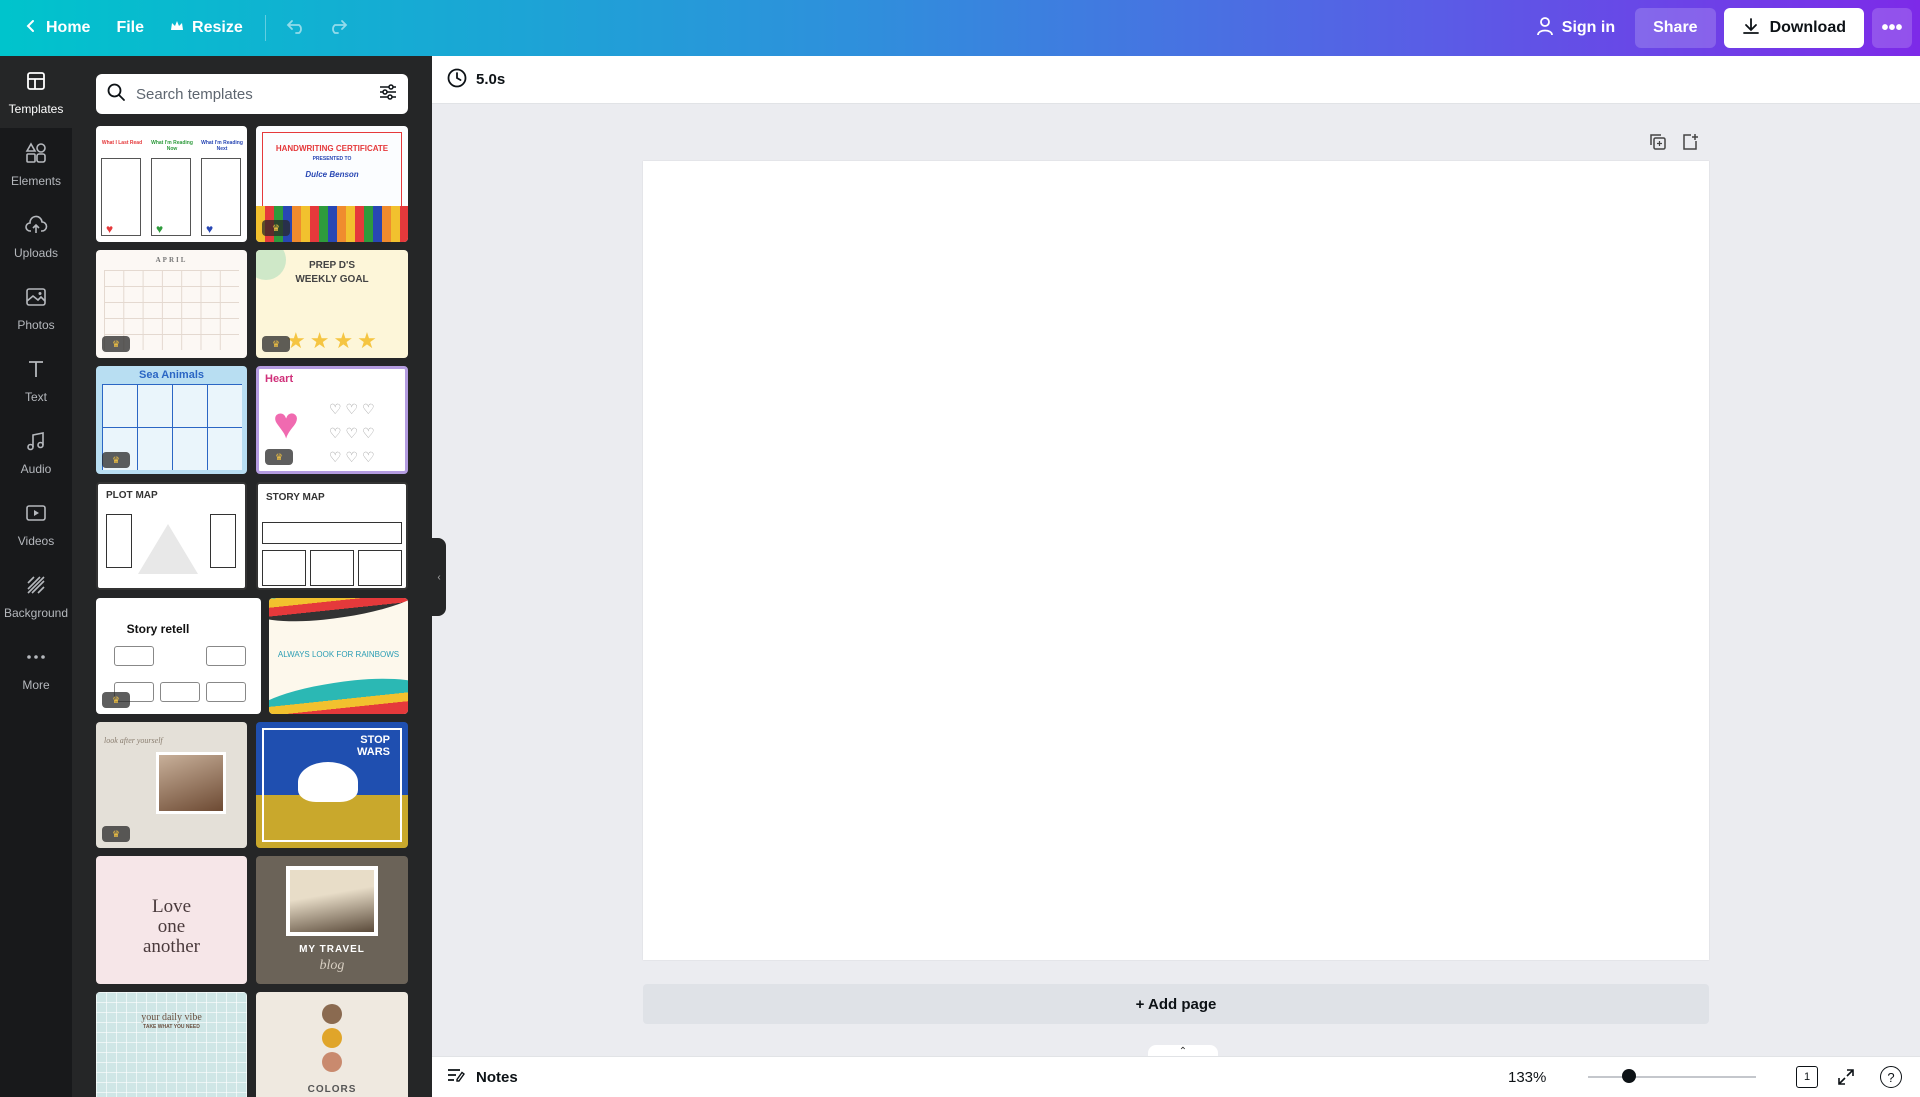  What do you see at coordinates (130, 28) in the screenshot?
I see `file-menu-button: File` at bounding box center [130, 28].